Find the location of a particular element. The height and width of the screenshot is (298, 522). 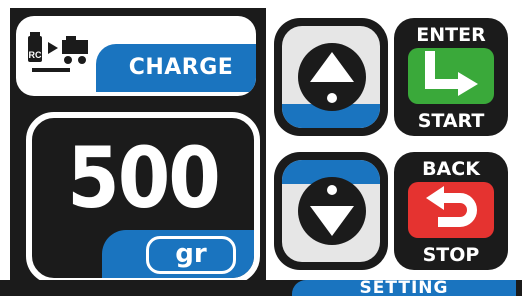

weight-value: 500 is located at coordinates (144, 178).